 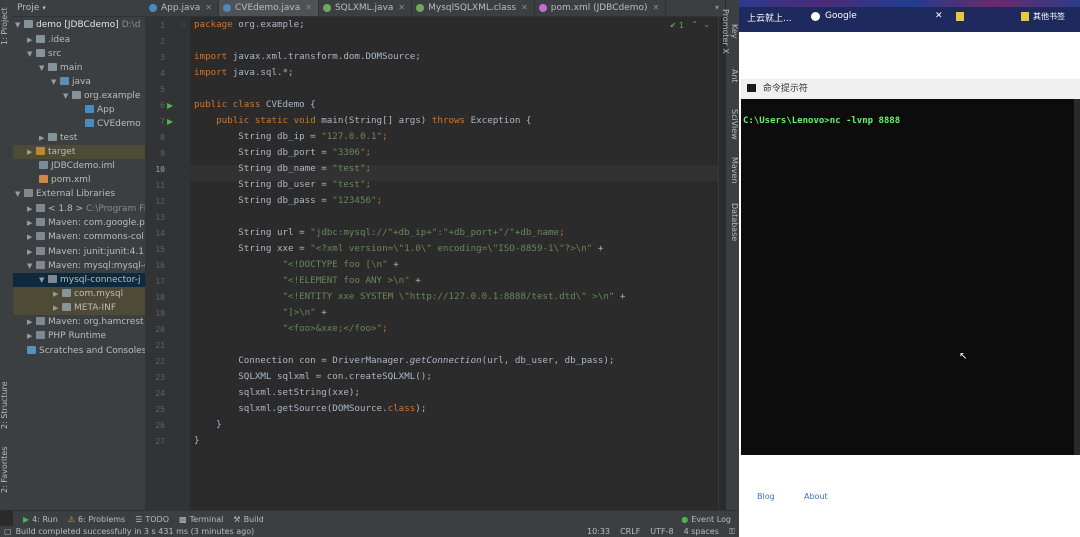 I want to click on hammer-icon: ⚒, so click(x=237, y=519).